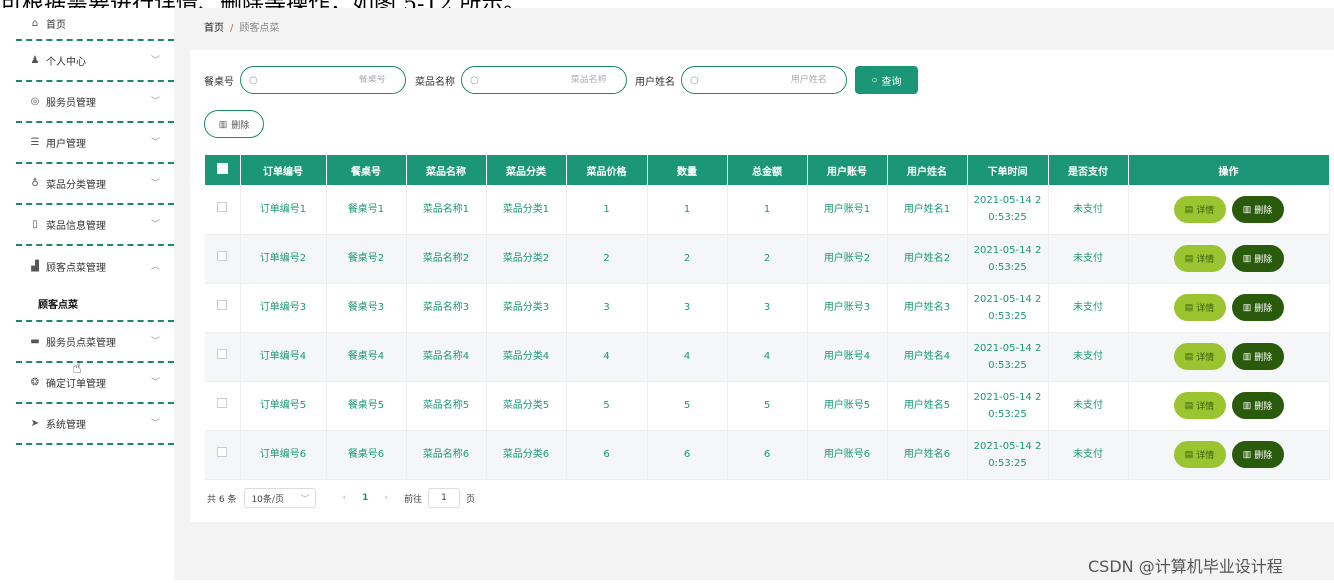  I want to click on breadcrumb-home: 首页, so click(214, 28).